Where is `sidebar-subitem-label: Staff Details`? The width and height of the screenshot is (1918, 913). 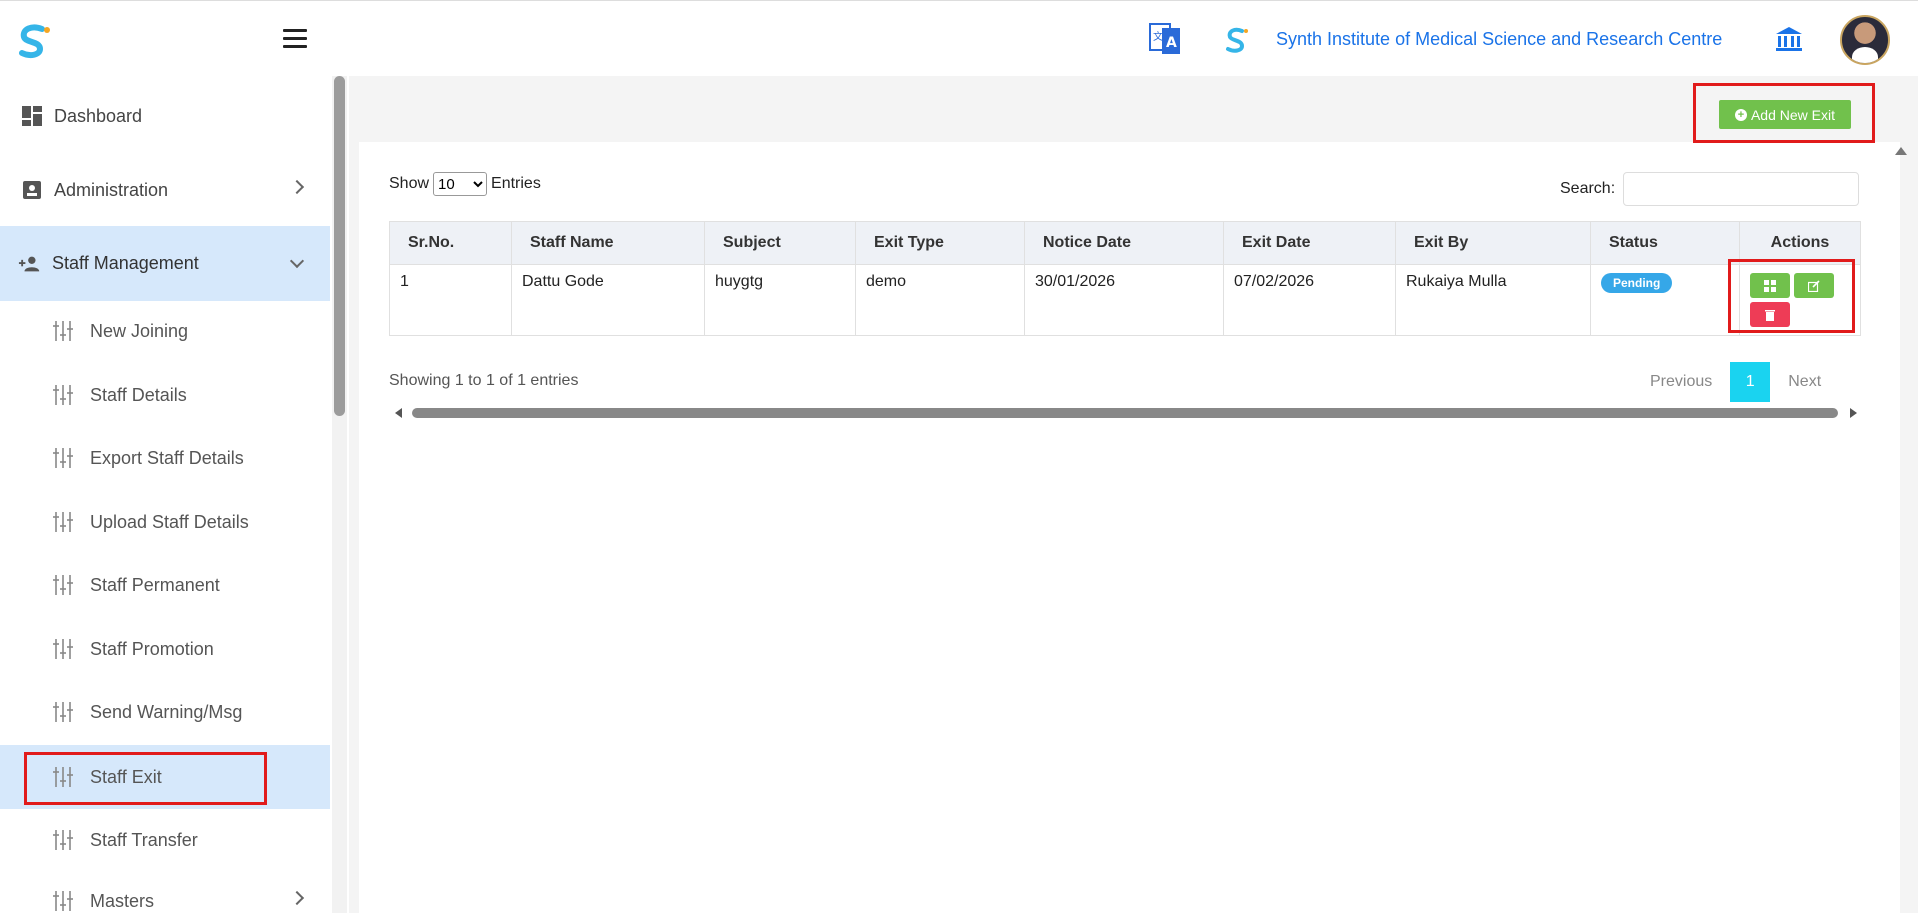 sidebar-subitem-label: Staff Details is located at coordinates (138, 394).